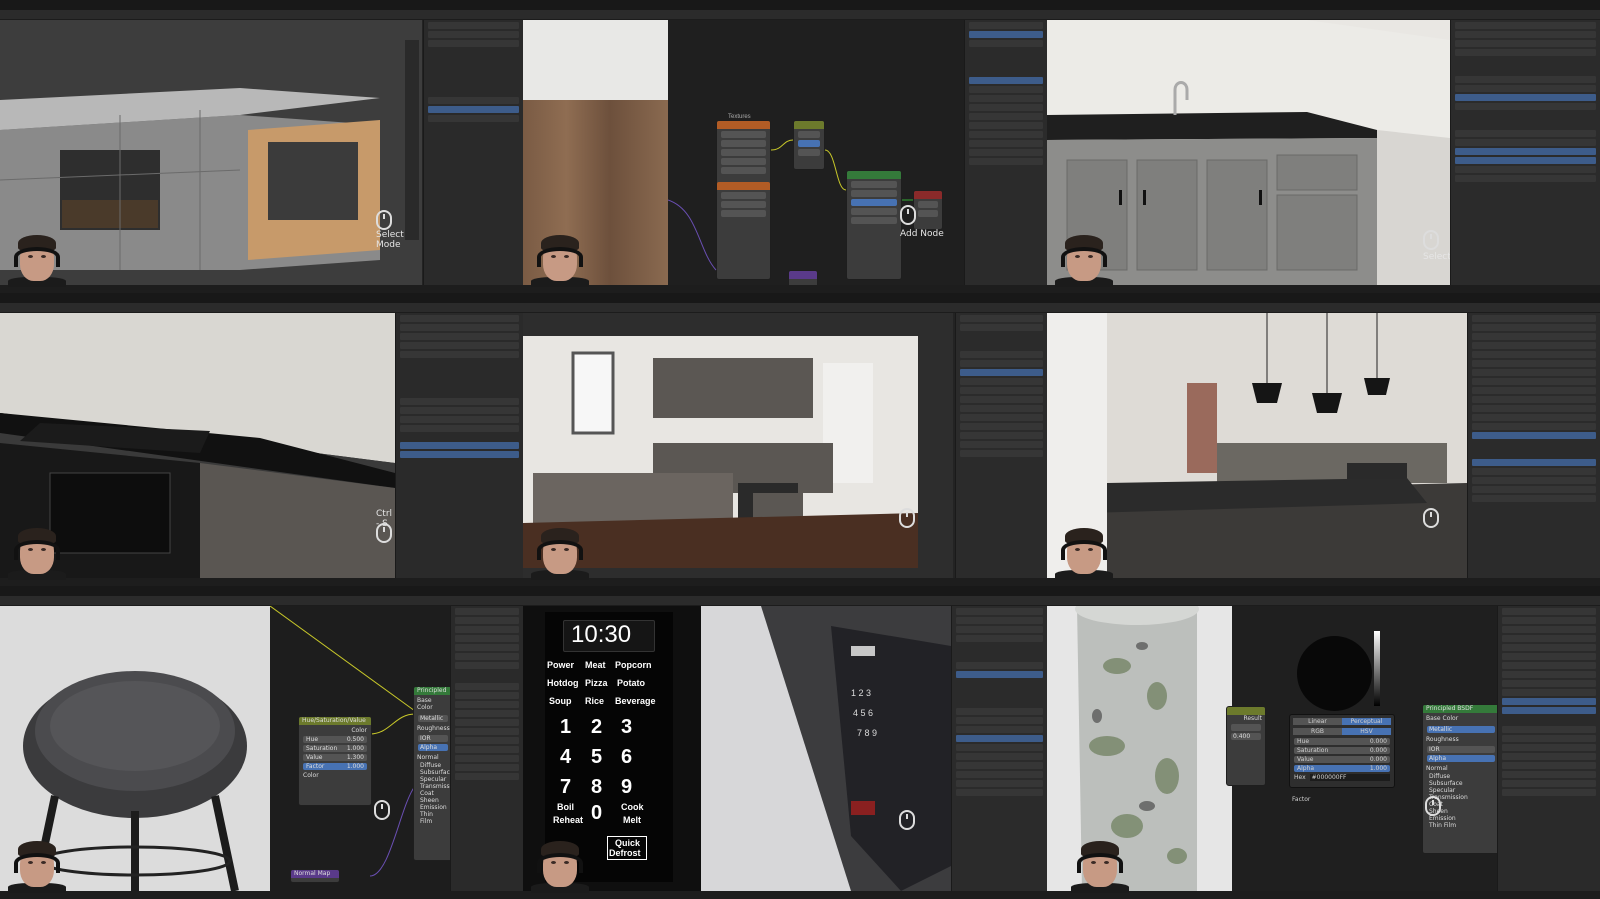 This screenshot has width=1600, height=899. What do you see at coordinates (601, 634) in the screenshot?
I see `clock-time: 10:30` at bounding box center [601, 634].